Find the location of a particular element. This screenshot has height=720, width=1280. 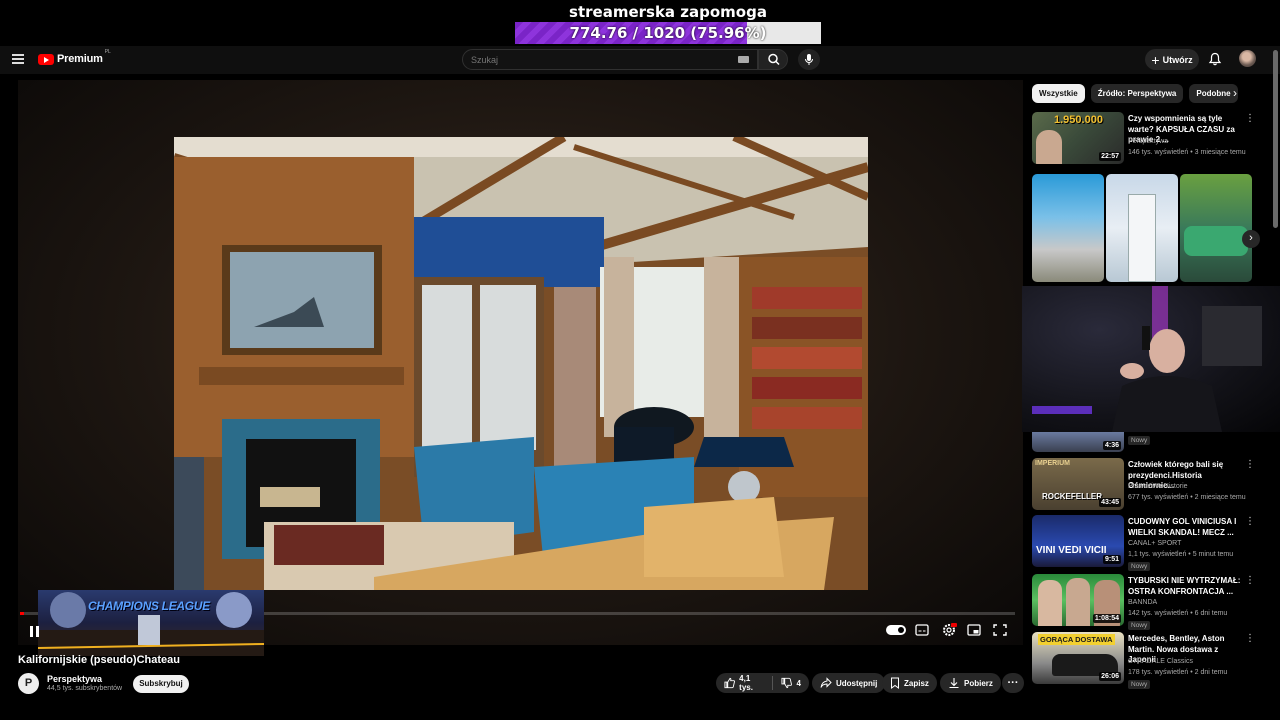

thumbnail-text: ROCKEFELLER is located at coordinates (1072, 496).